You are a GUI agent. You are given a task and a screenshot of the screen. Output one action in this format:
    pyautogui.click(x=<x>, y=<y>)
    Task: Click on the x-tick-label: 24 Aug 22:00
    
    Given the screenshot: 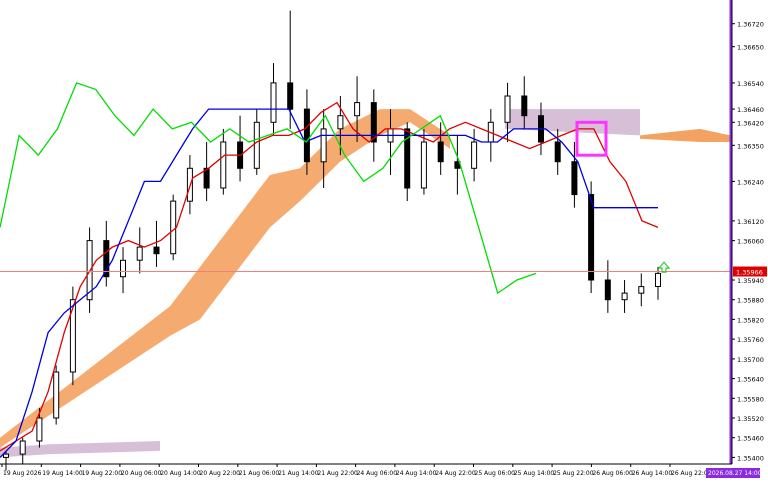 What is the action you would take?
    pyautogui.click(x=455, y=473)
    